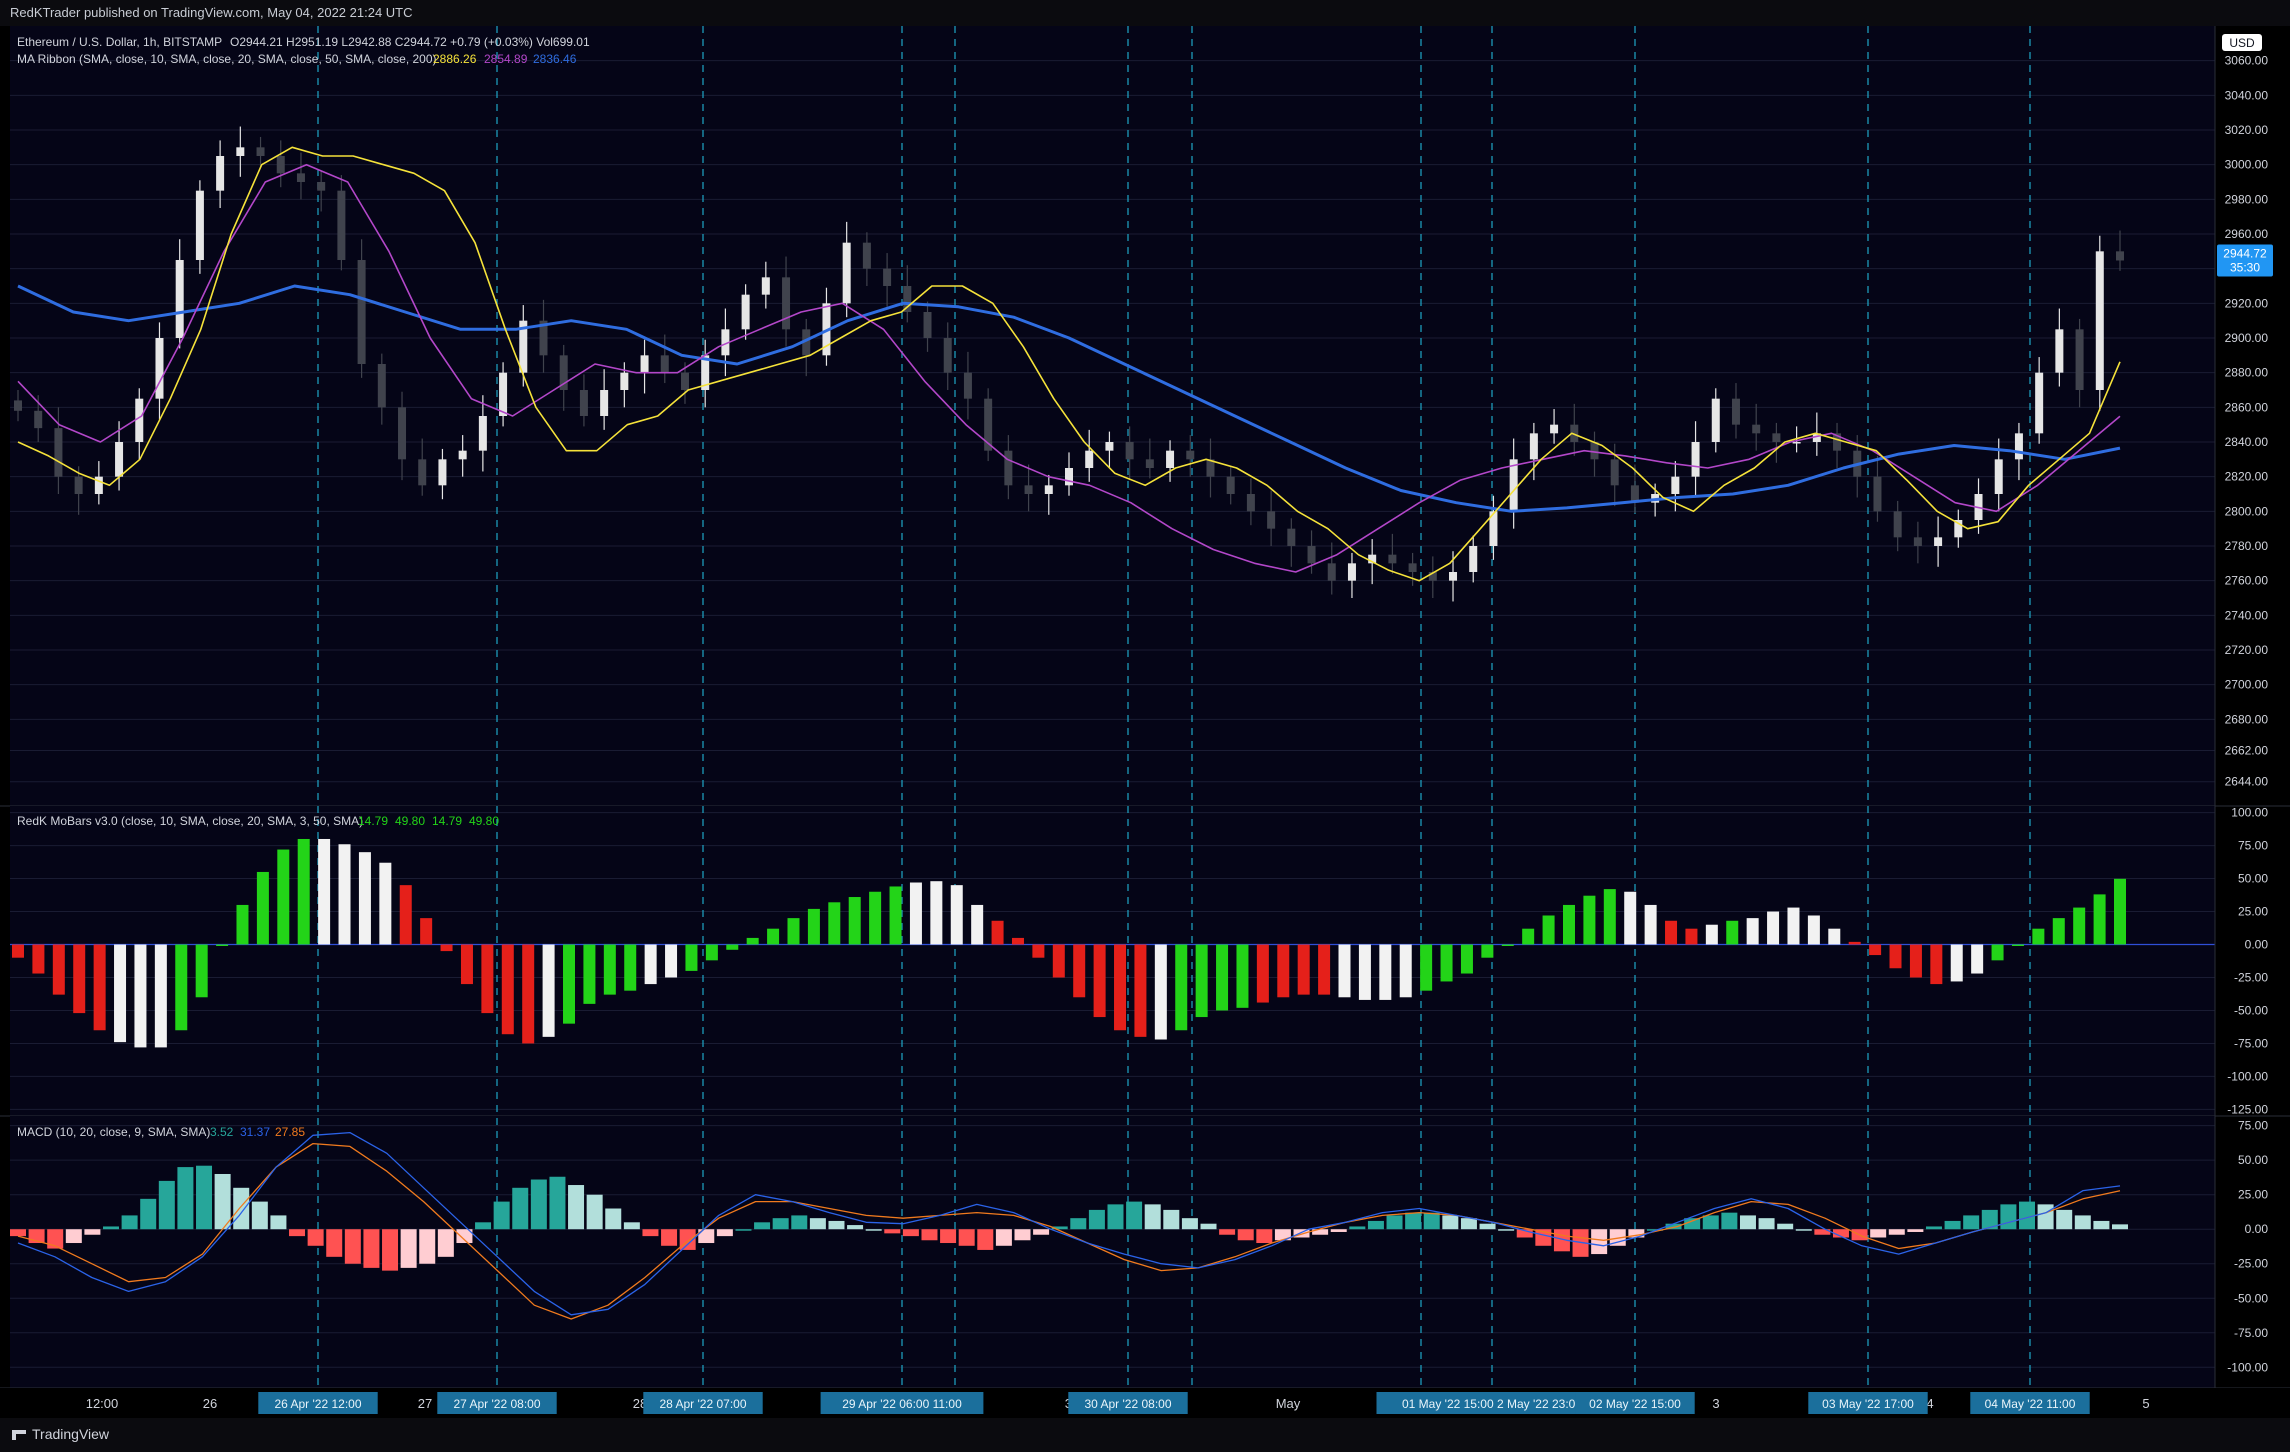 This screenshot has width=2290, height=1452. What do you see at coordinates (902, 1404) in the screenshot?
I see `x-marker-label: 29 Apr '22 06:00 11:00` at bounding box center [902, 1404].